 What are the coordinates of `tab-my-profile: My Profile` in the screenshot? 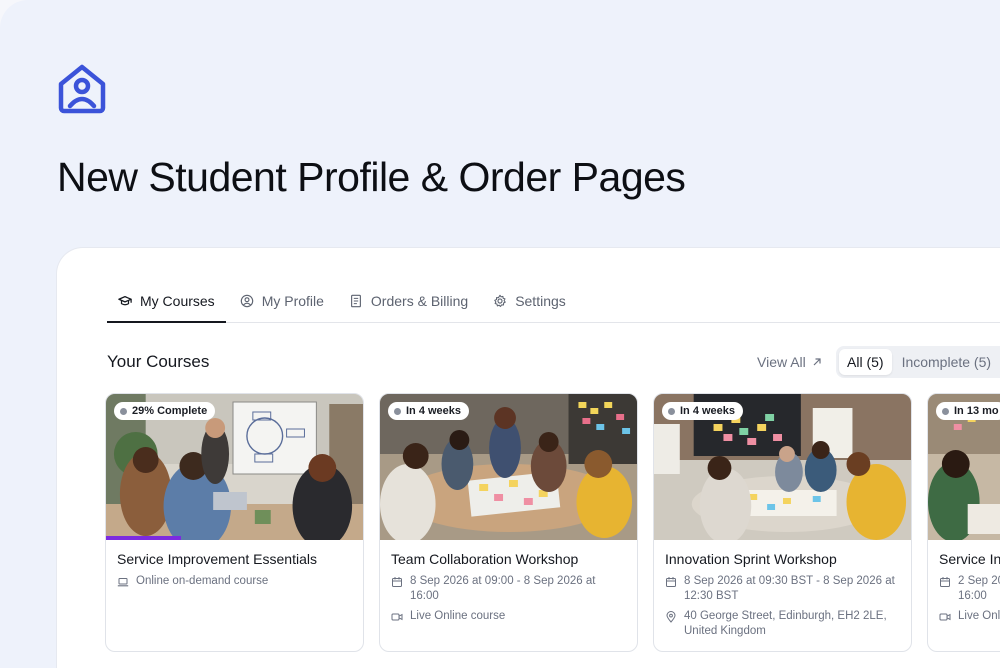 It's located at (282, 301).